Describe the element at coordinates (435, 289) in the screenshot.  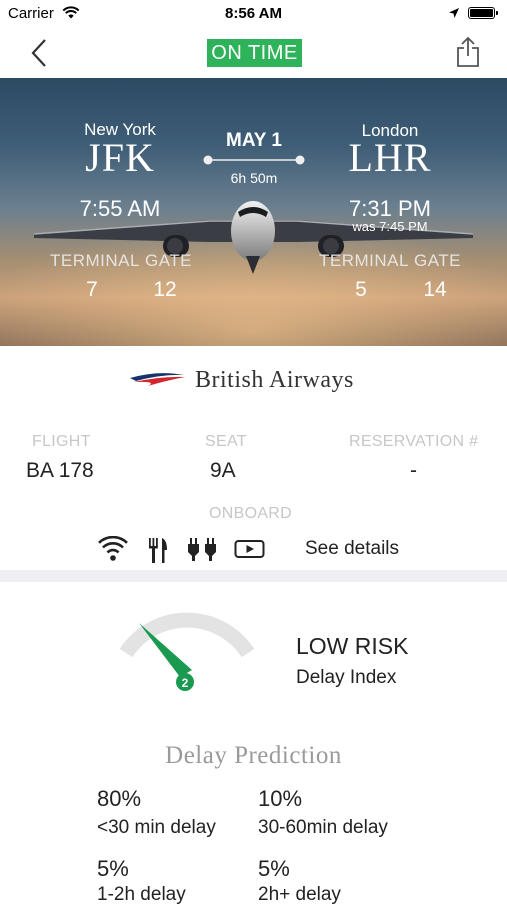
I see `destination-gate: 14` at that location.